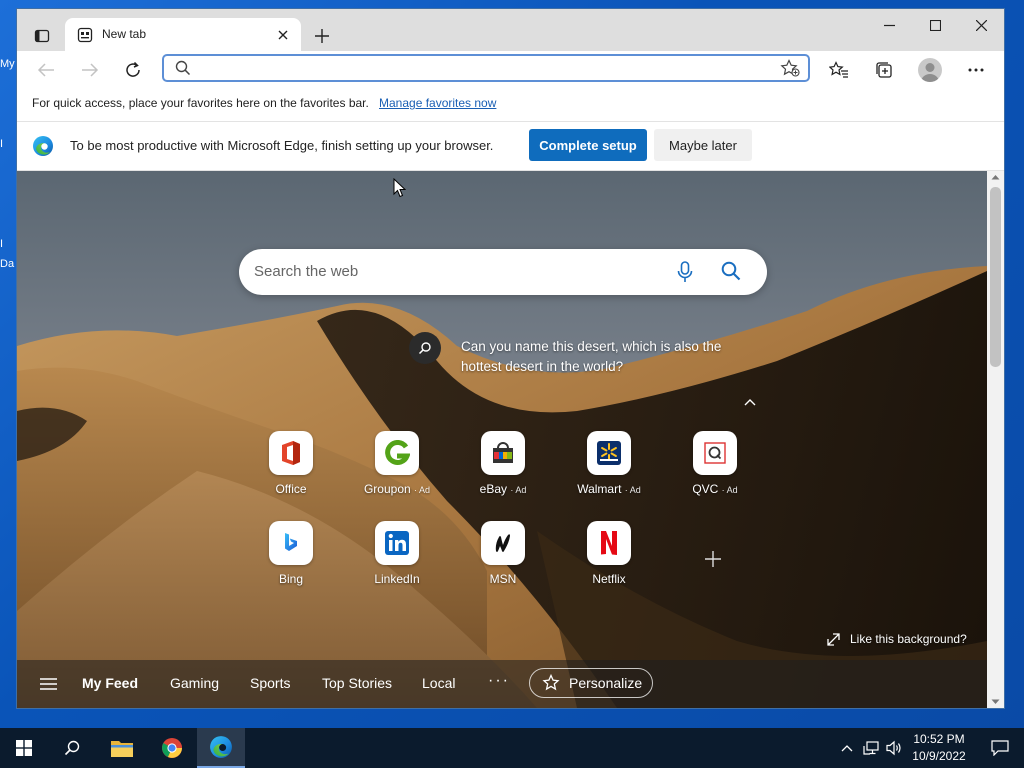 The height and width of the screenshot is (768, 1024). Describe the element at coordinates (713, 559) in the screenshot. I see `add-quicklink-button` at that location.